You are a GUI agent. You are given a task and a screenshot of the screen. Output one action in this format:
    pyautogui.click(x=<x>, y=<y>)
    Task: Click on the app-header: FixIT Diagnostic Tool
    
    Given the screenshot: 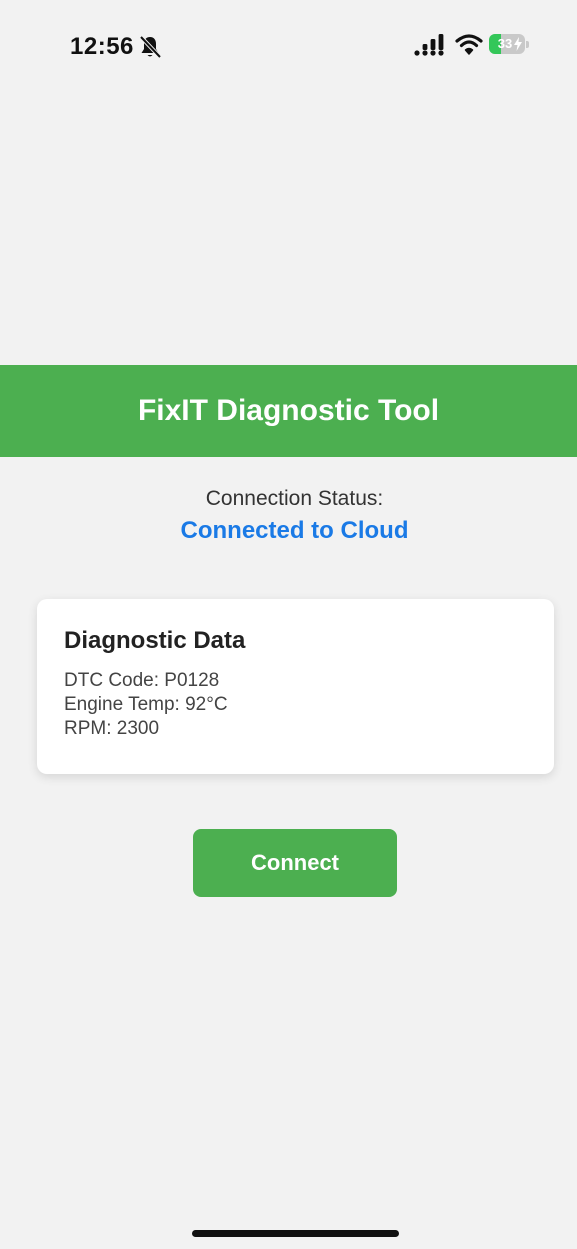 What is the action you would take?
    pyautogui.click(x=288, y=411)
    